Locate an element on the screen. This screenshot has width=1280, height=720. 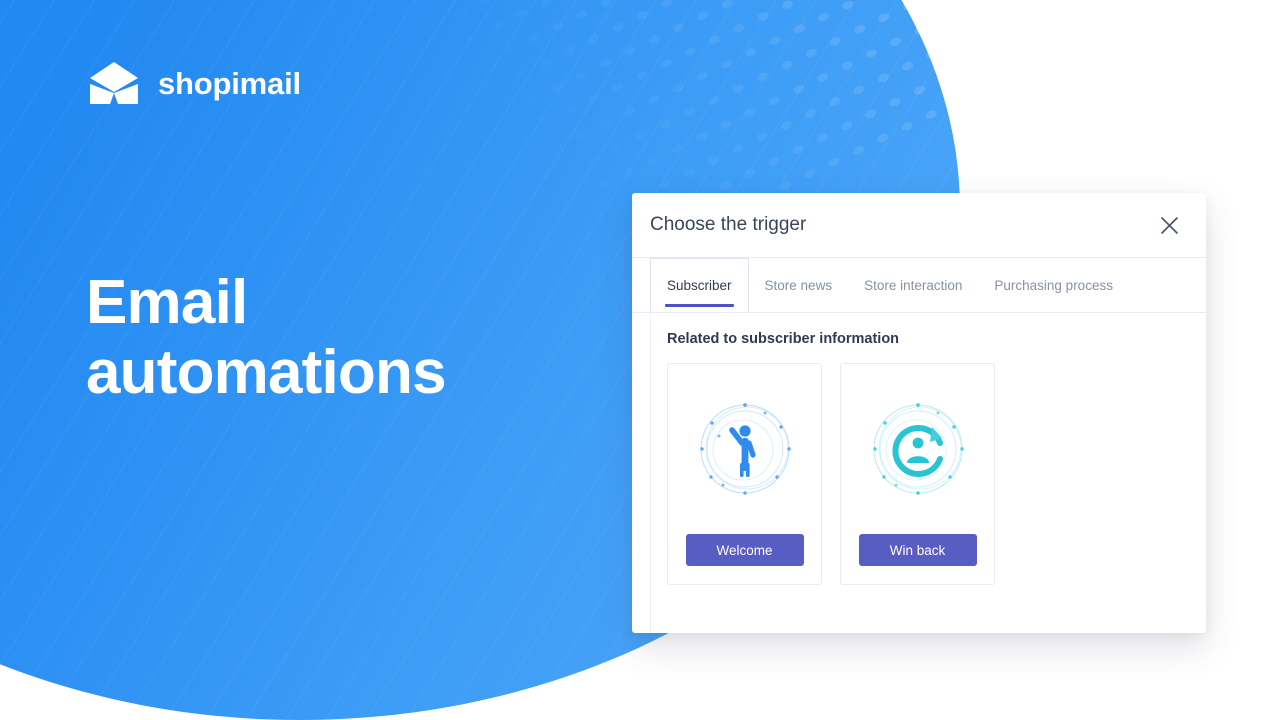
person-waving-icon is located at coordinates (744, 449).